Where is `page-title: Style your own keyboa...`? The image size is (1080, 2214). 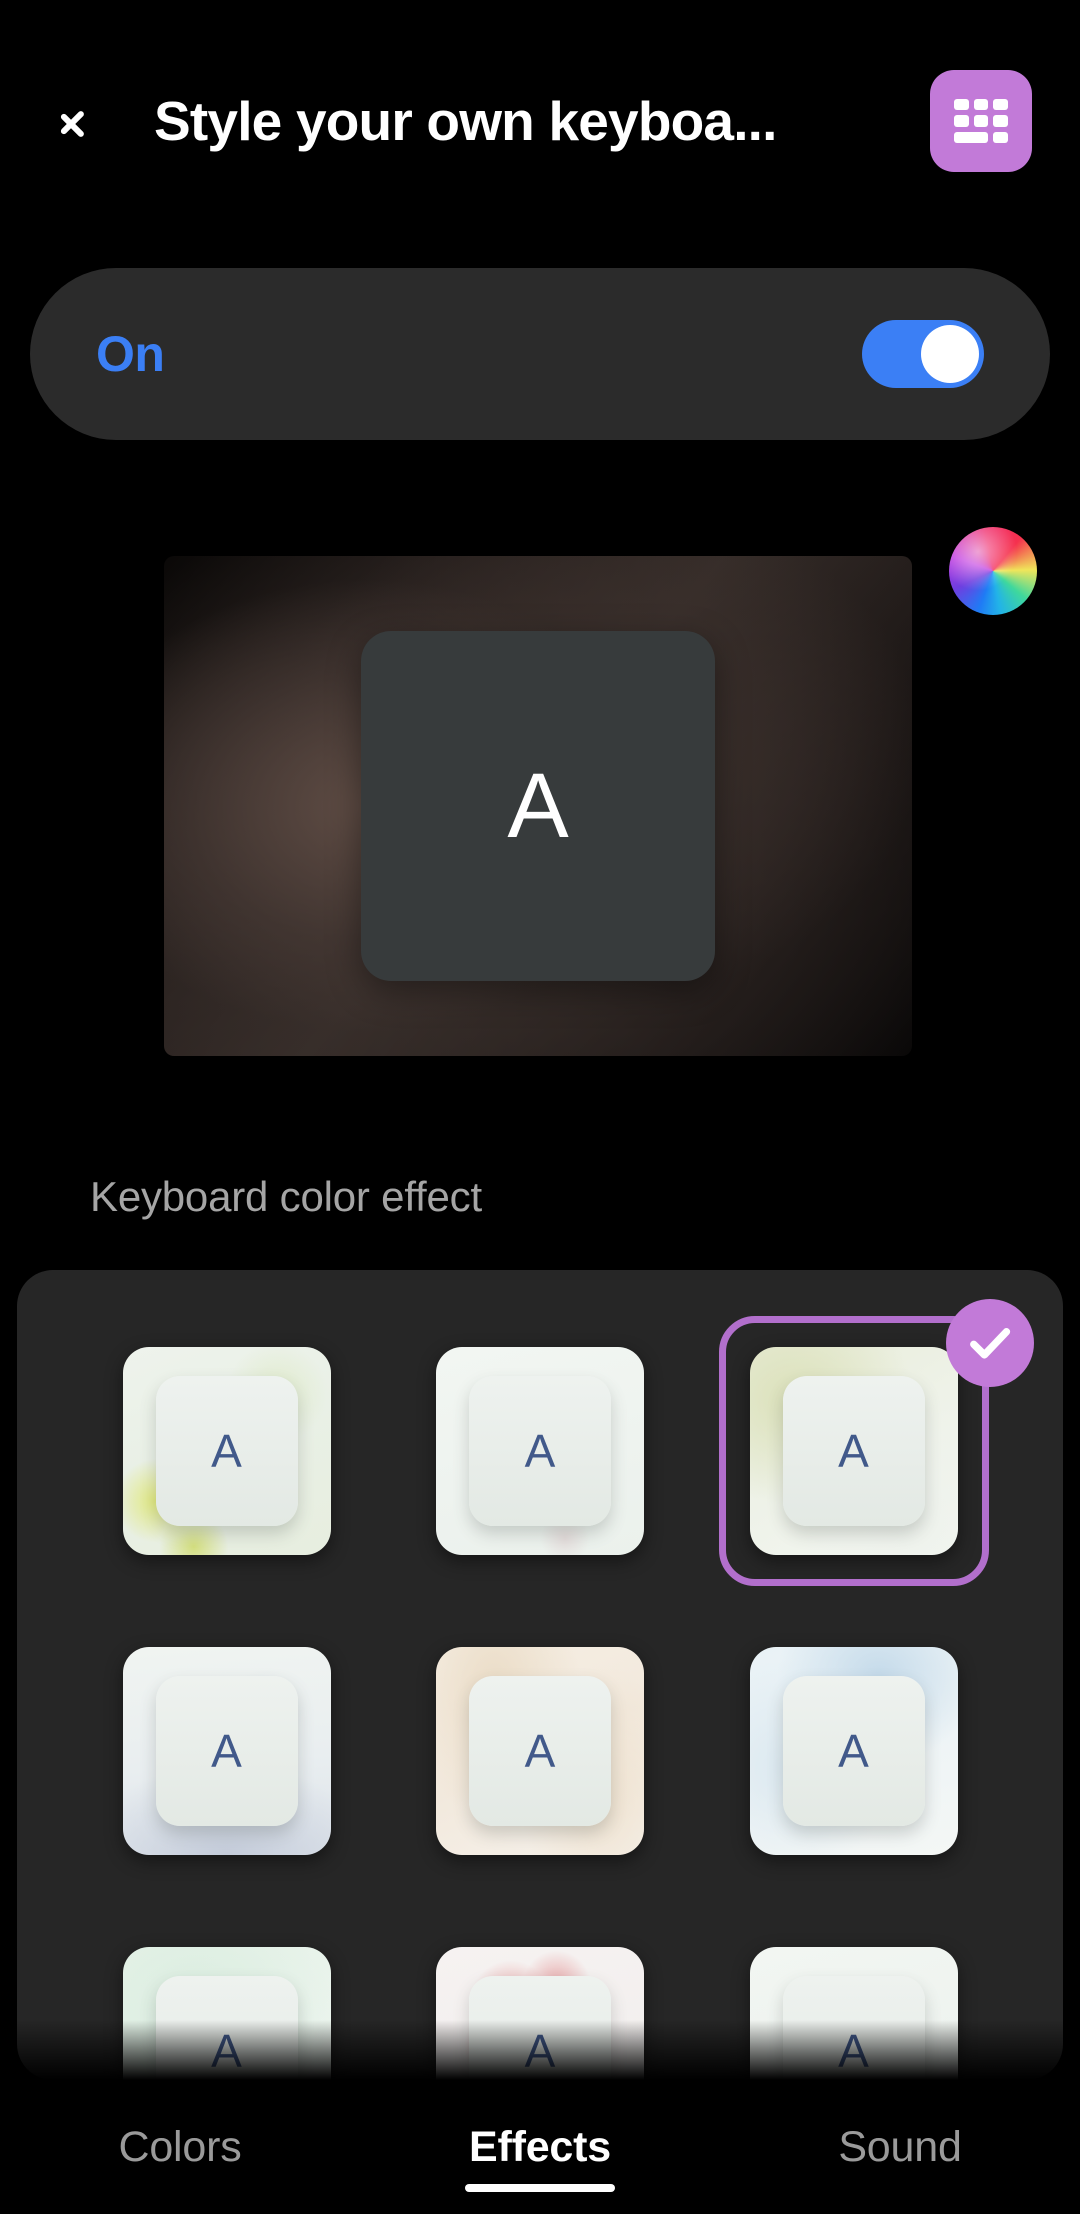
page-title: Style your own keyboa... is located at coordinates (465, 121).